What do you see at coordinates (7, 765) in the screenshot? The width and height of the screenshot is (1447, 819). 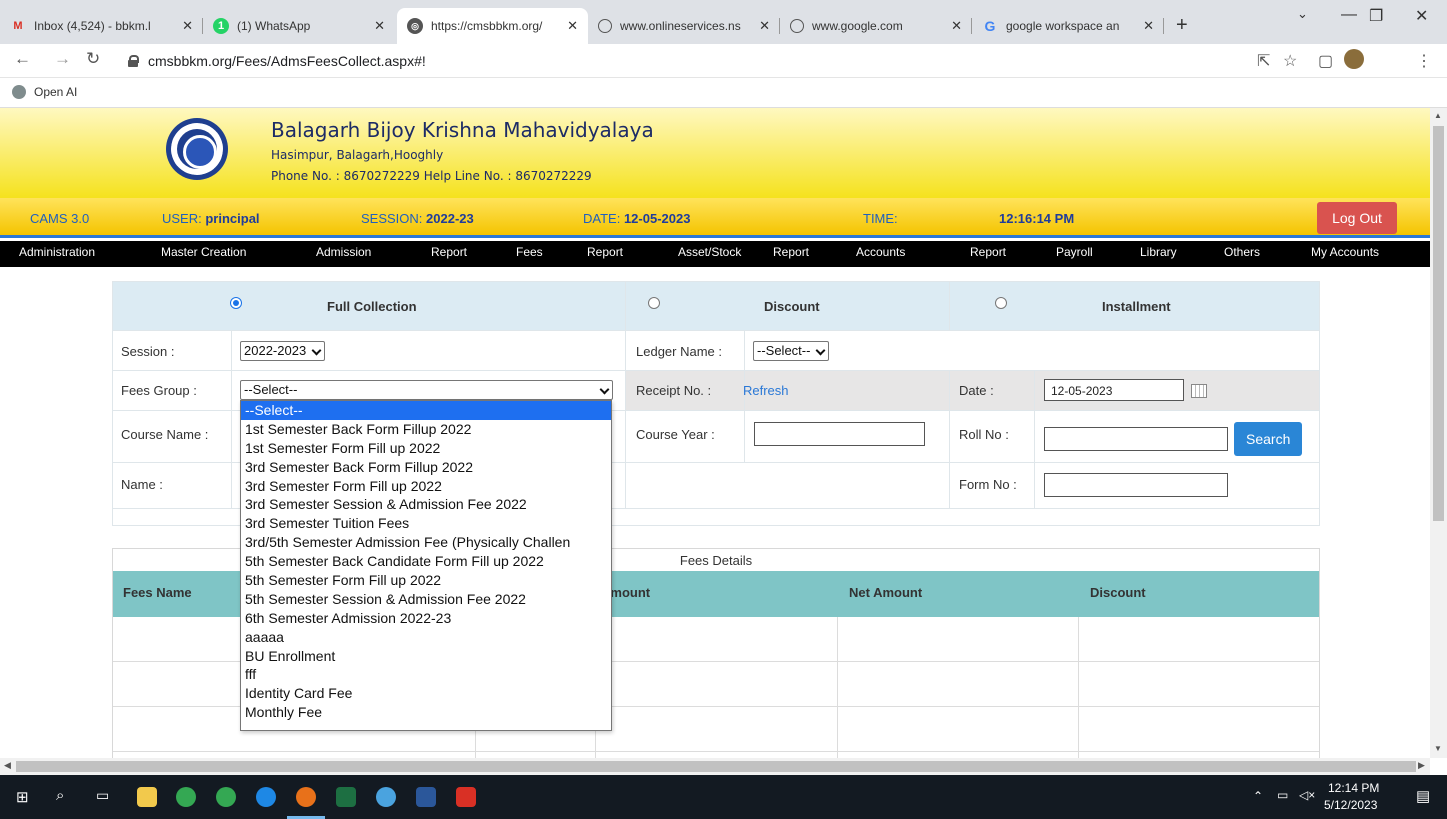 I see `scroll-left-icon: ◀` at bounding box center [7, 765].